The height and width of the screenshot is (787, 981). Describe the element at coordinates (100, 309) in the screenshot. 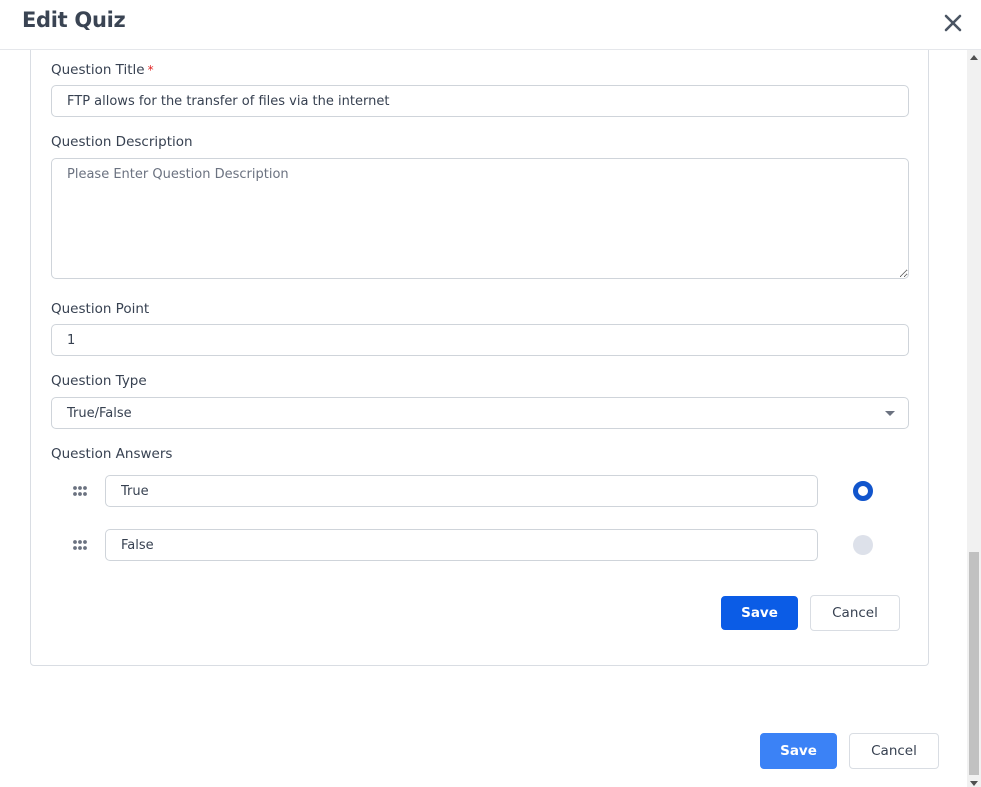

I see `question-point-label: Question Point` at that location.